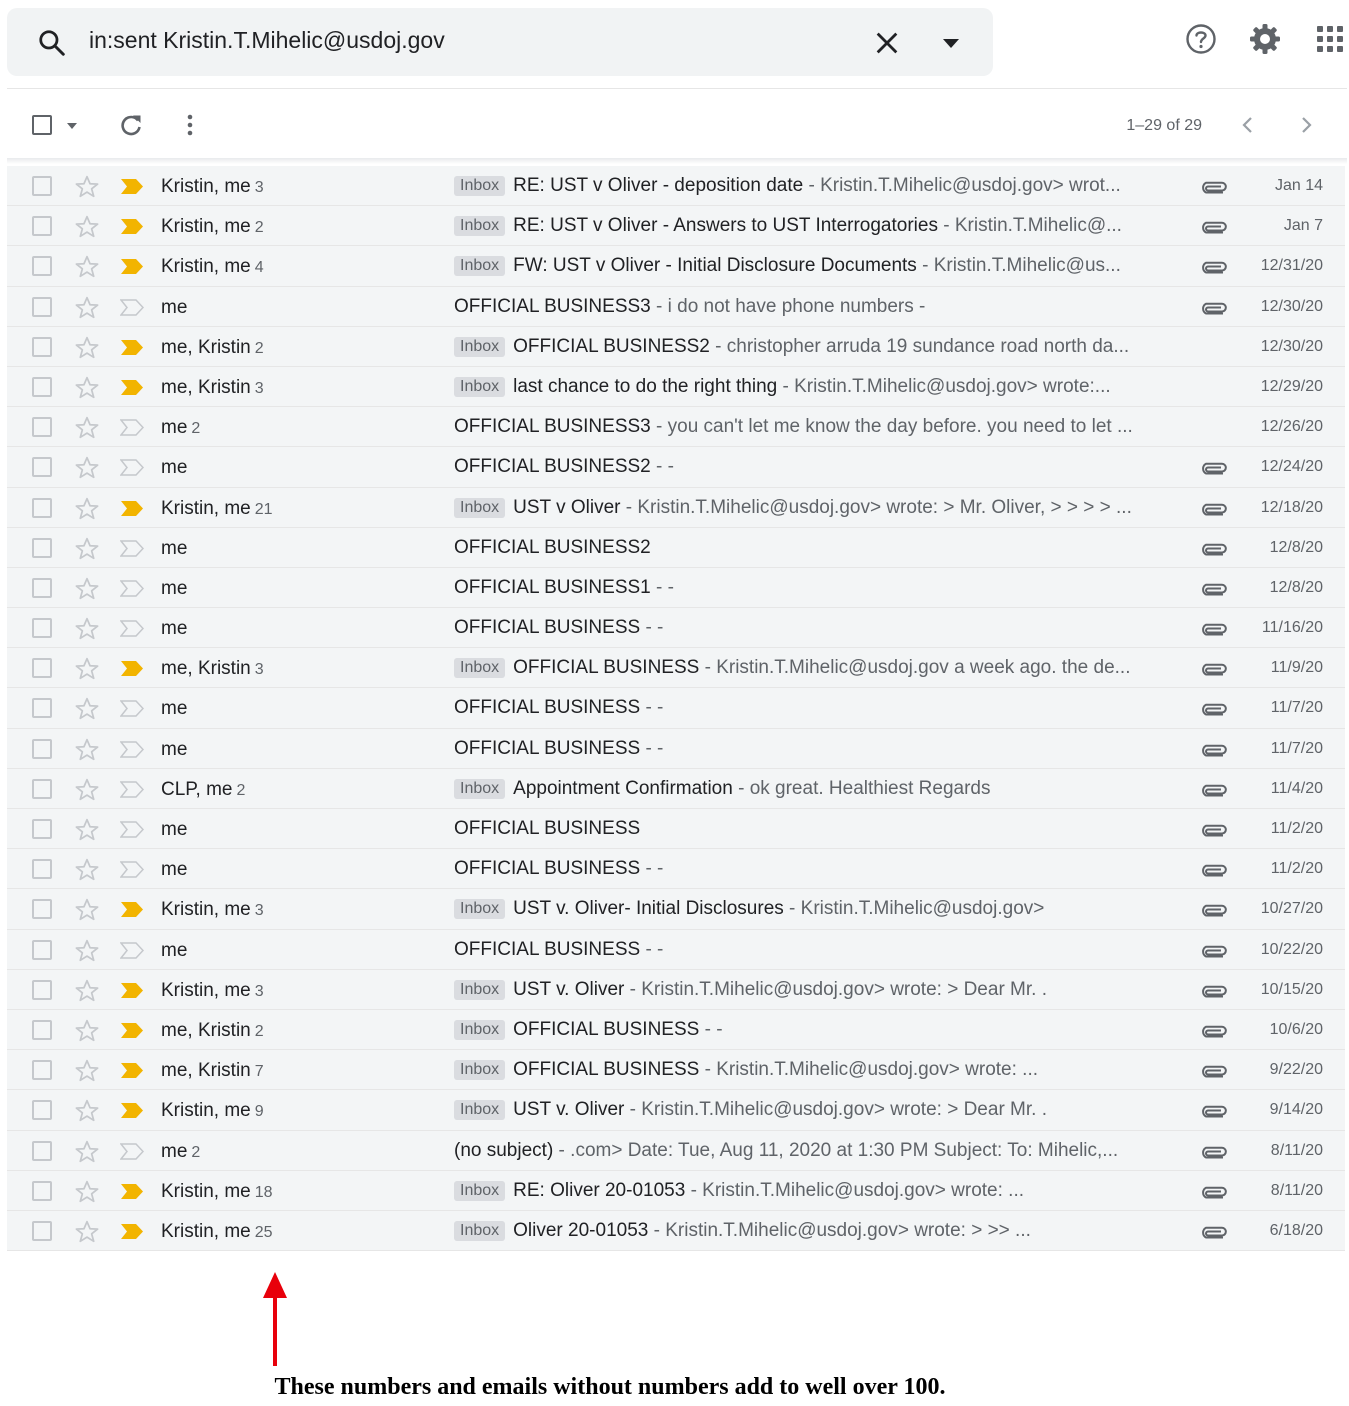  I want to click on search-icon, so click(52, 43).